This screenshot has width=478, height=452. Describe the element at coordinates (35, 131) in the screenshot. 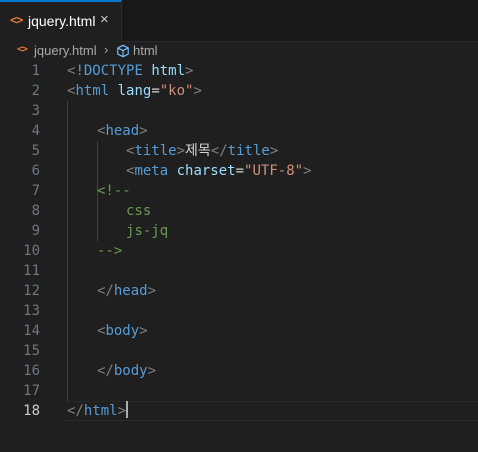

I see `line-number: 4` at that location.